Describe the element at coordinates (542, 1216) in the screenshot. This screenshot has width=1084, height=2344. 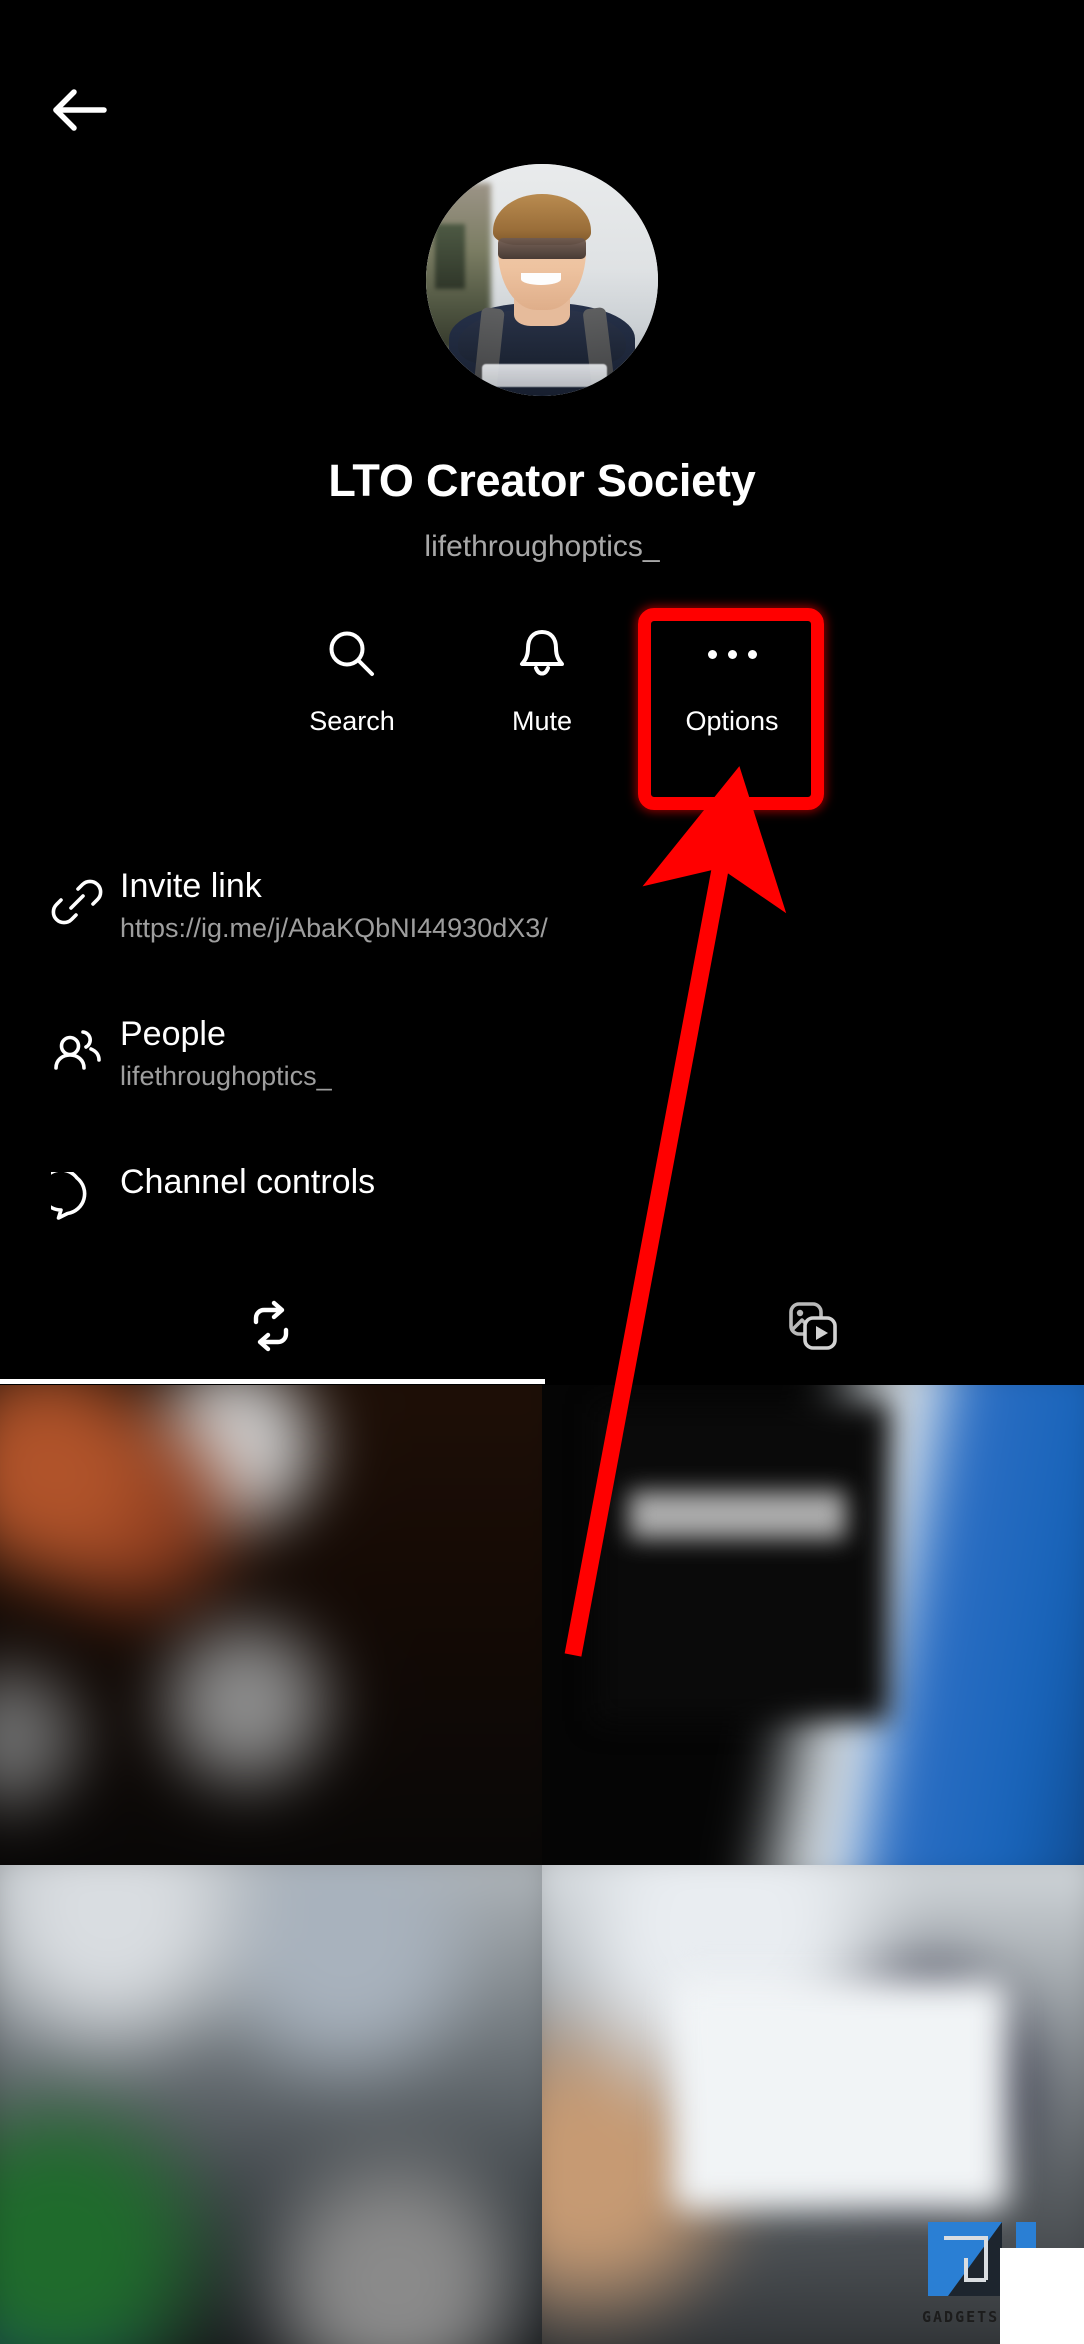
I see `list-item-channel-controls: Channel controls` at that location.